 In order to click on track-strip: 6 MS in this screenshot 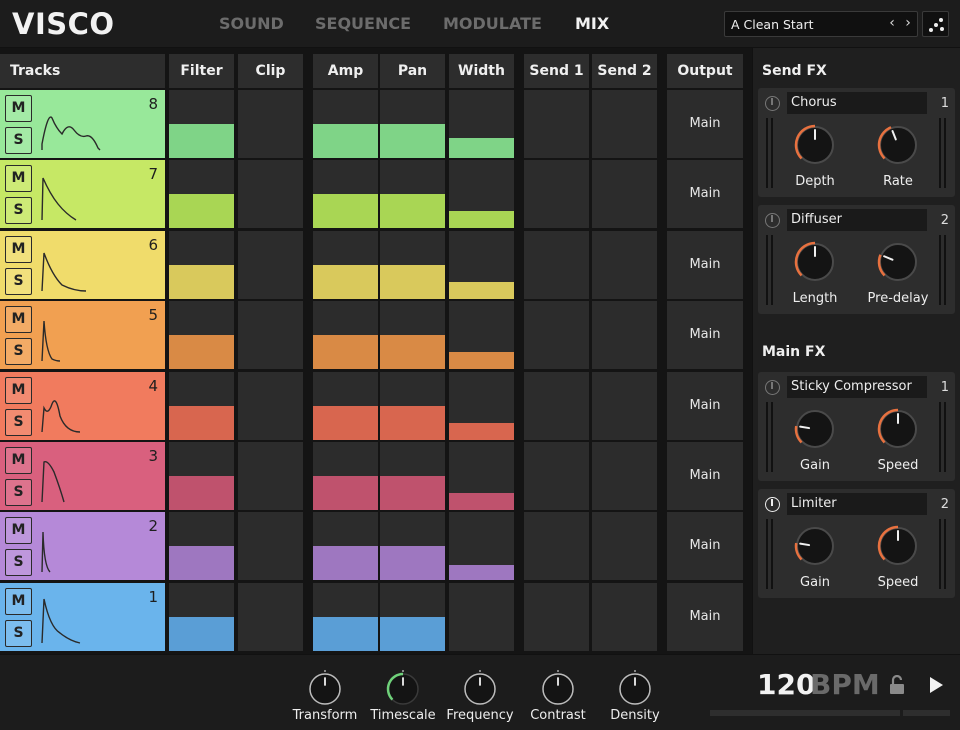, I will do `click(82, 265)`.